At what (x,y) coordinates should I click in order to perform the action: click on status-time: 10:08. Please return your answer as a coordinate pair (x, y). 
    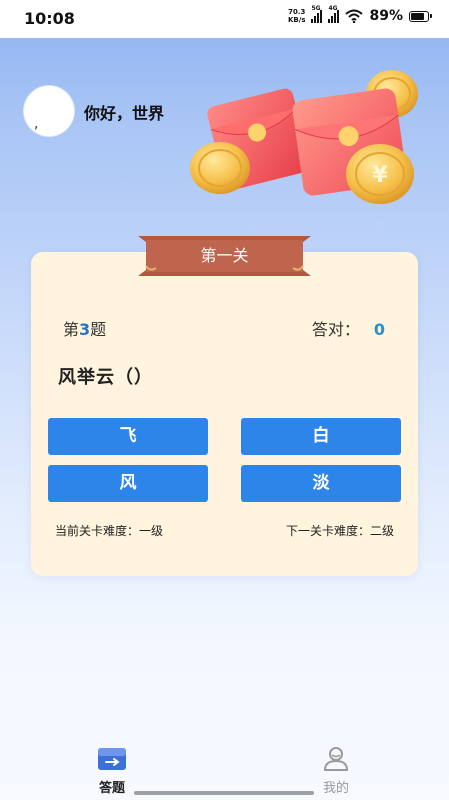
    Looking at the image, I should click on (49, 18).